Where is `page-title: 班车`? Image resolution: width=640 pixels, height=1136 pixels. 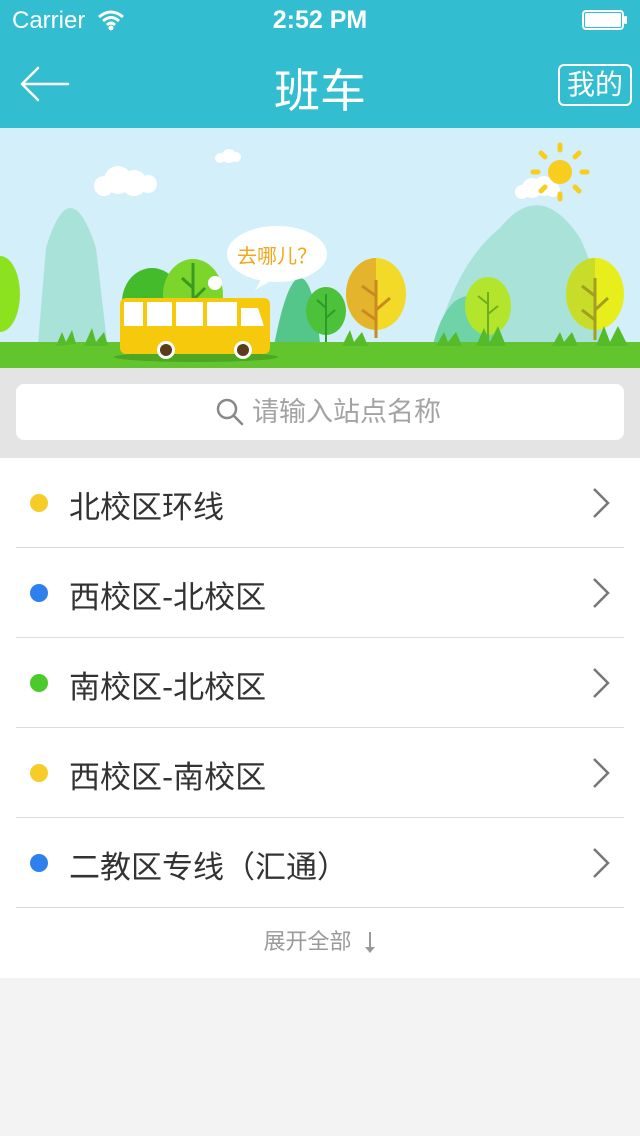 page-title: 班车 is located at coordinates (320, 91).